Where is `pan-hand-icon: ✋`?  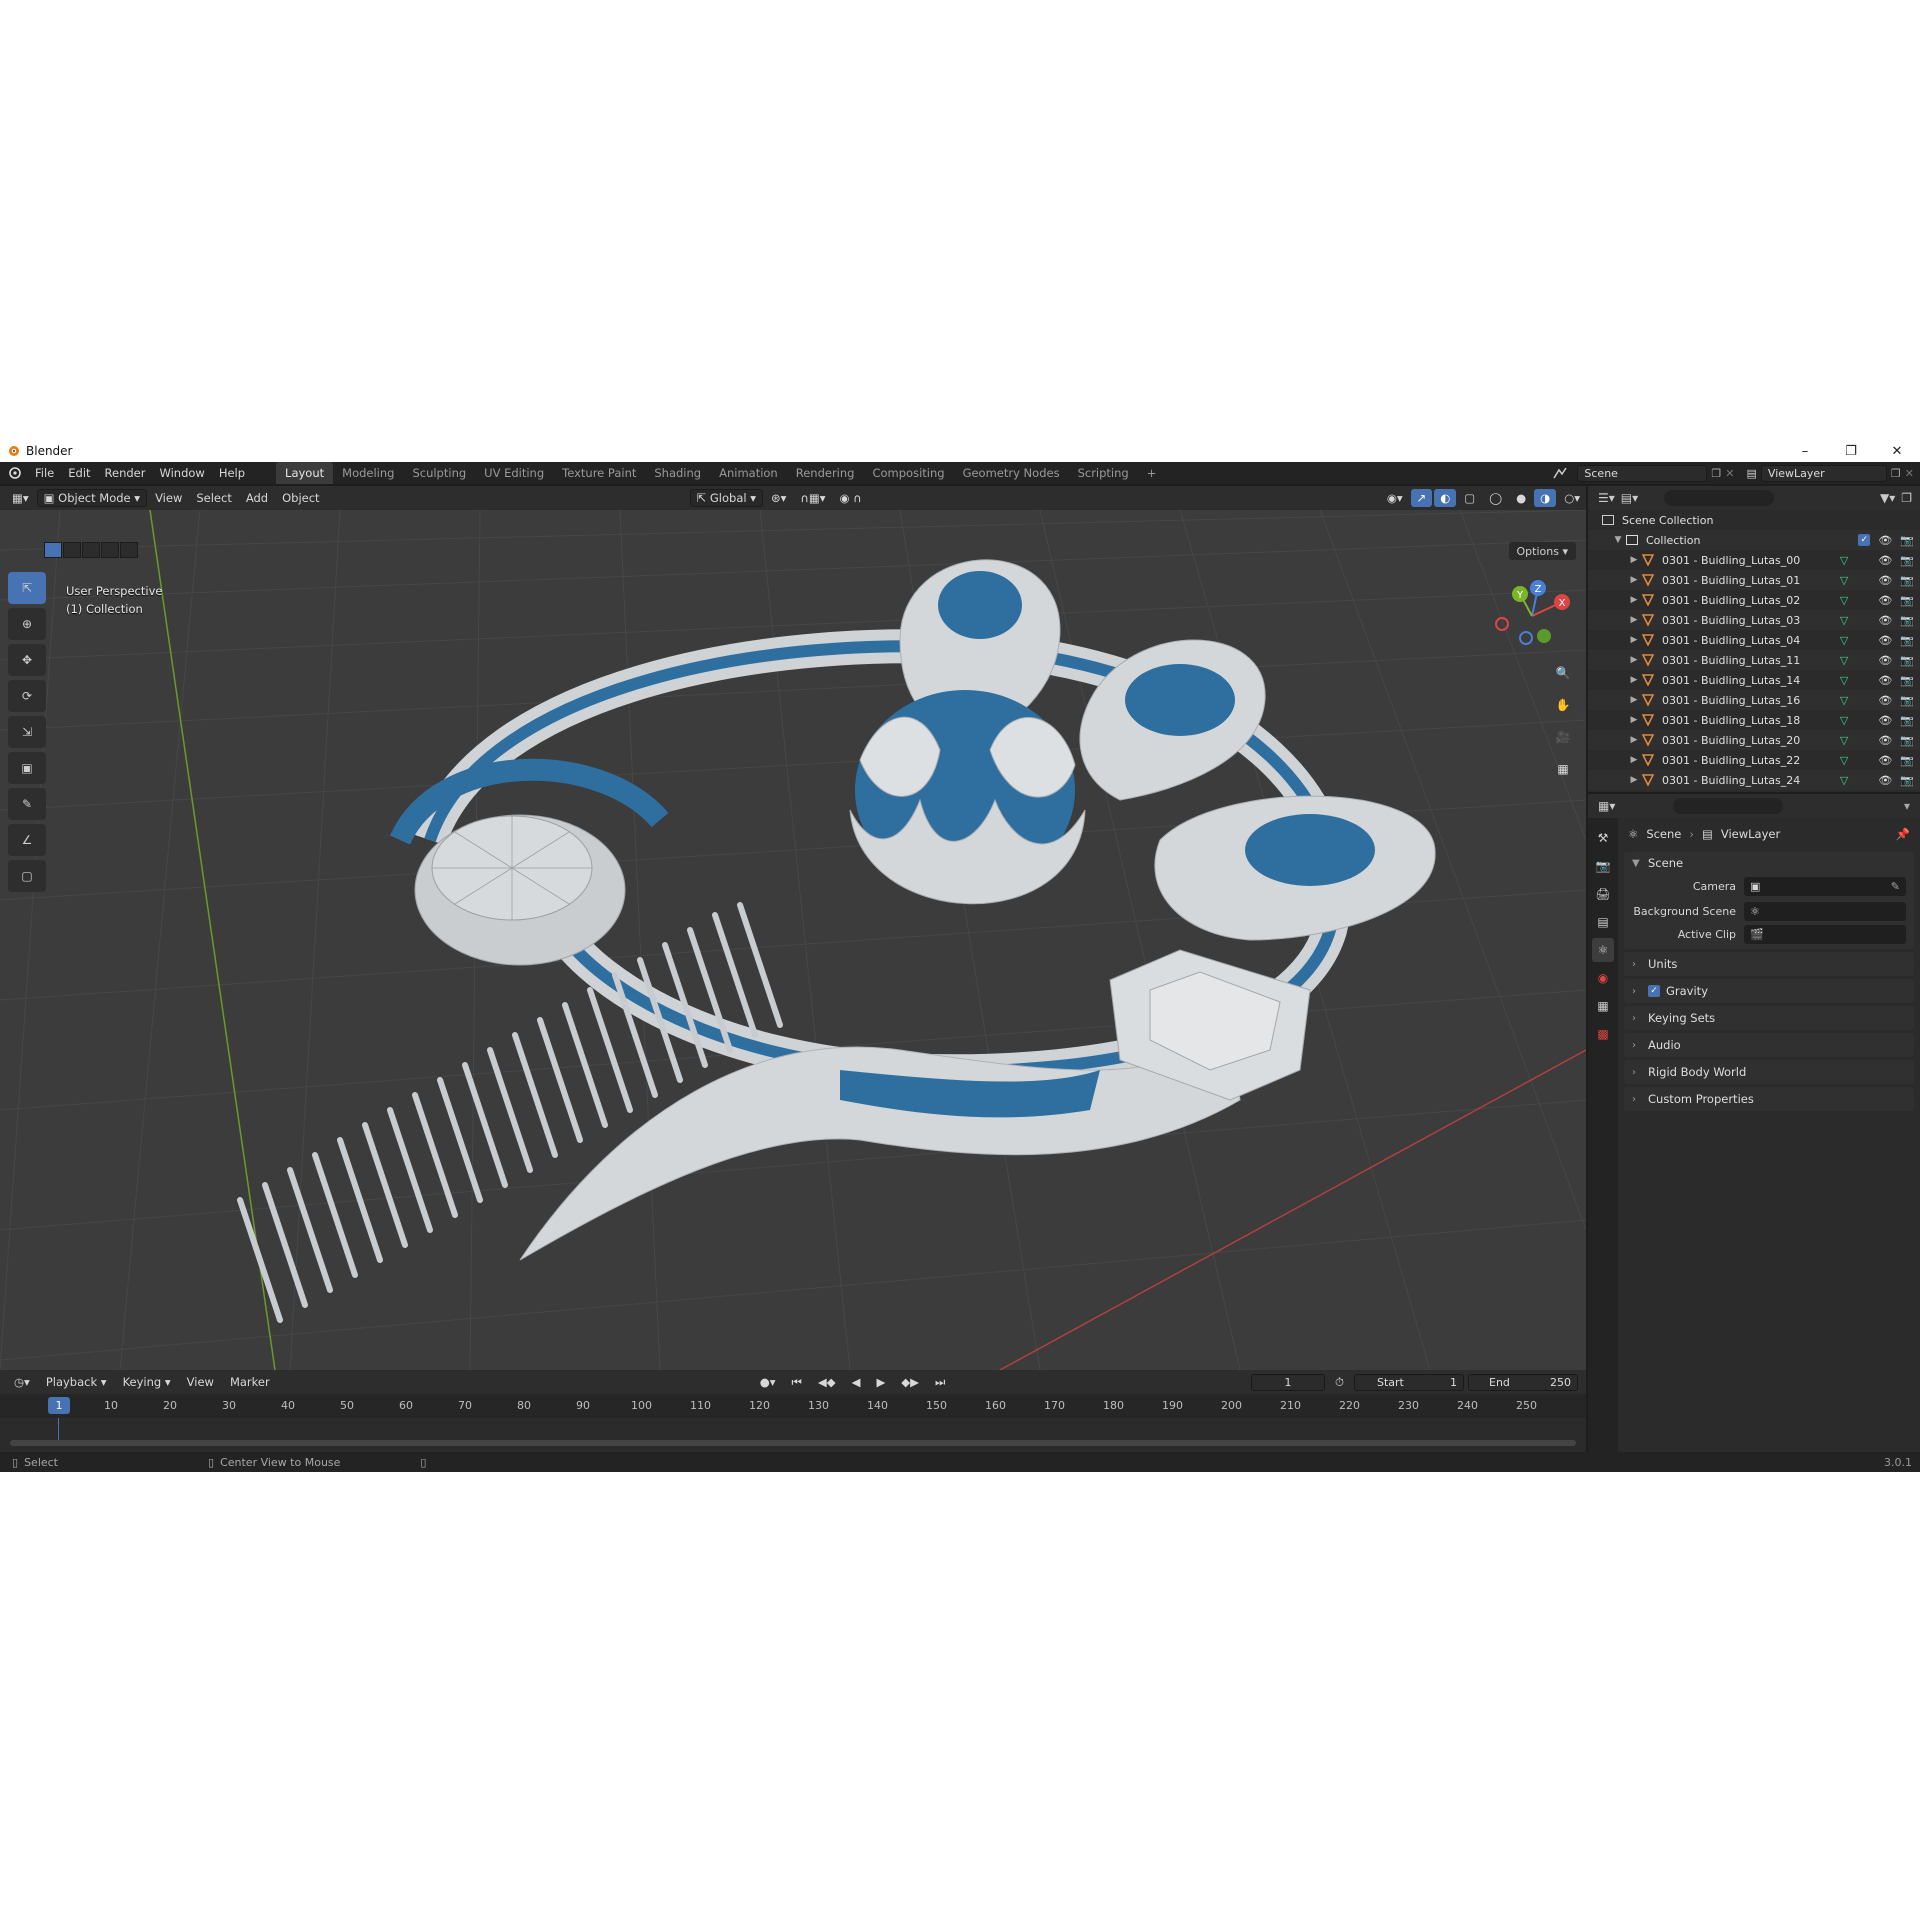
pan-hand-icon: ✋ is located at coordinates (1563, 705).